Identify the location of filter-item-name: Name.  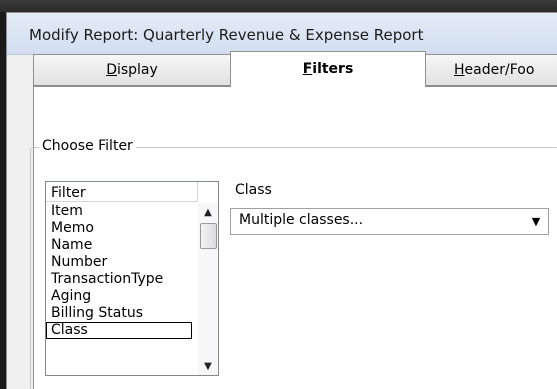
(122, 245).